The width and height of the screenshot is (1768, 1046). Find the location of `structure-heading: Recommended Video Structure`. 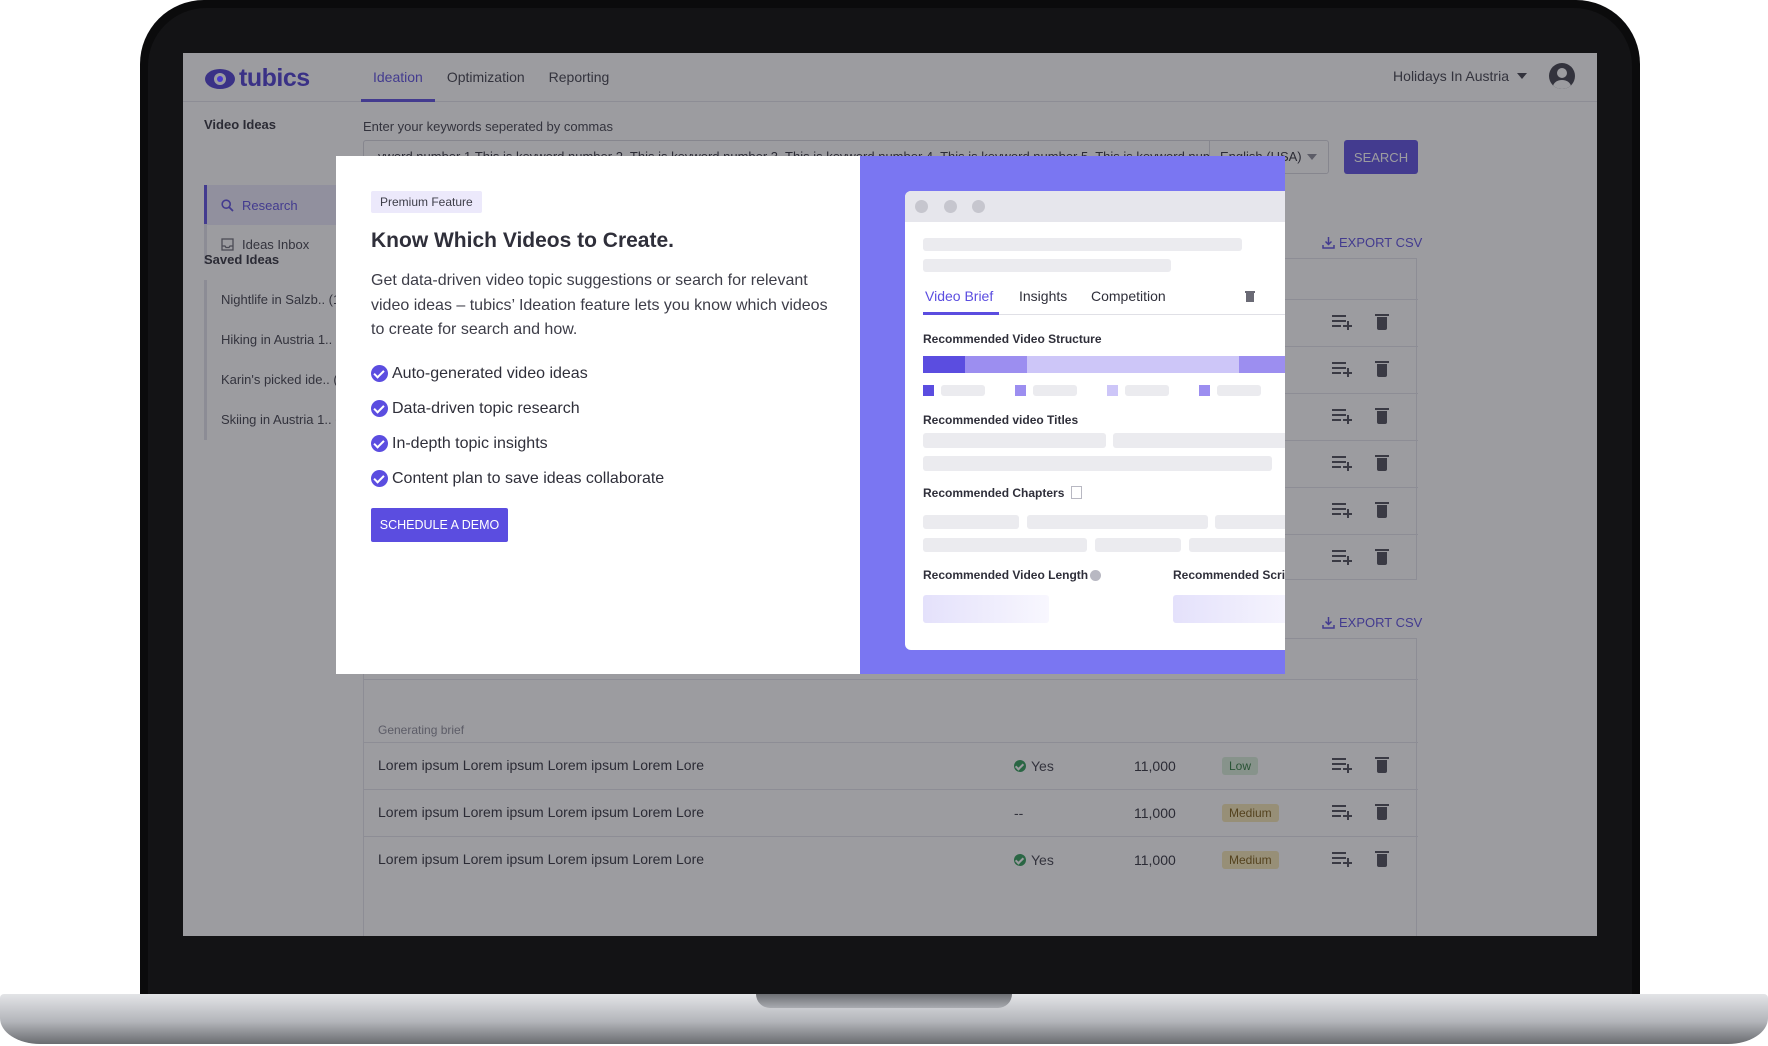

structure-heading: Recommended Video Structure is located at coordinates (1012, 339).